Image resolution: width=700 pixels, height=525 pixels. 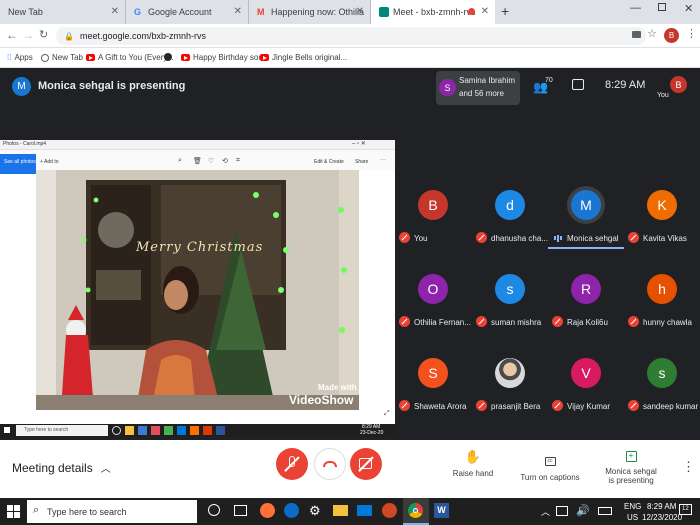 What do you see at coordinates (688, 8) in the screenshot?
I see `window-close-button: ✕` at bounding box center [688, 8].